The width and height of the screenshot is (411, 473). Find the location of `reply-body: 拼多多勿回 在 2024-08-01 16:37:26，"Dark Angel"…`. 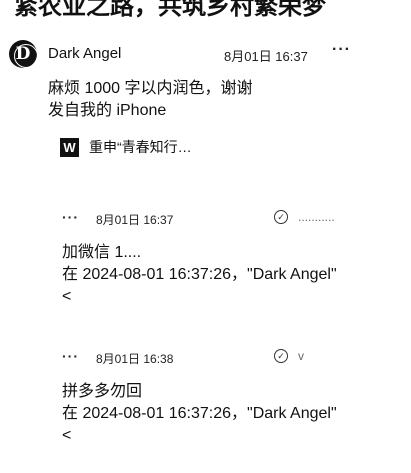

reply-body: 拼多多勿回 在 2024-08-01 16:37:26，"Dark Angel"… is located at coordinates (232, 414).